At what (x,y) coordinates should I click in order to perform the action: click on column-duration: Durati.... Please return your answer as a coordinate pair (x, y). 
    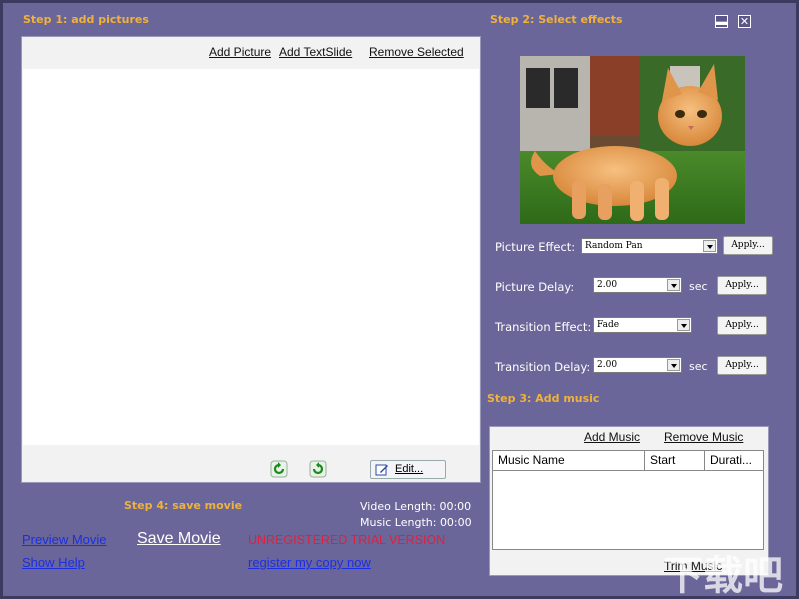
    Looking at the image, I should click on (734, 461).